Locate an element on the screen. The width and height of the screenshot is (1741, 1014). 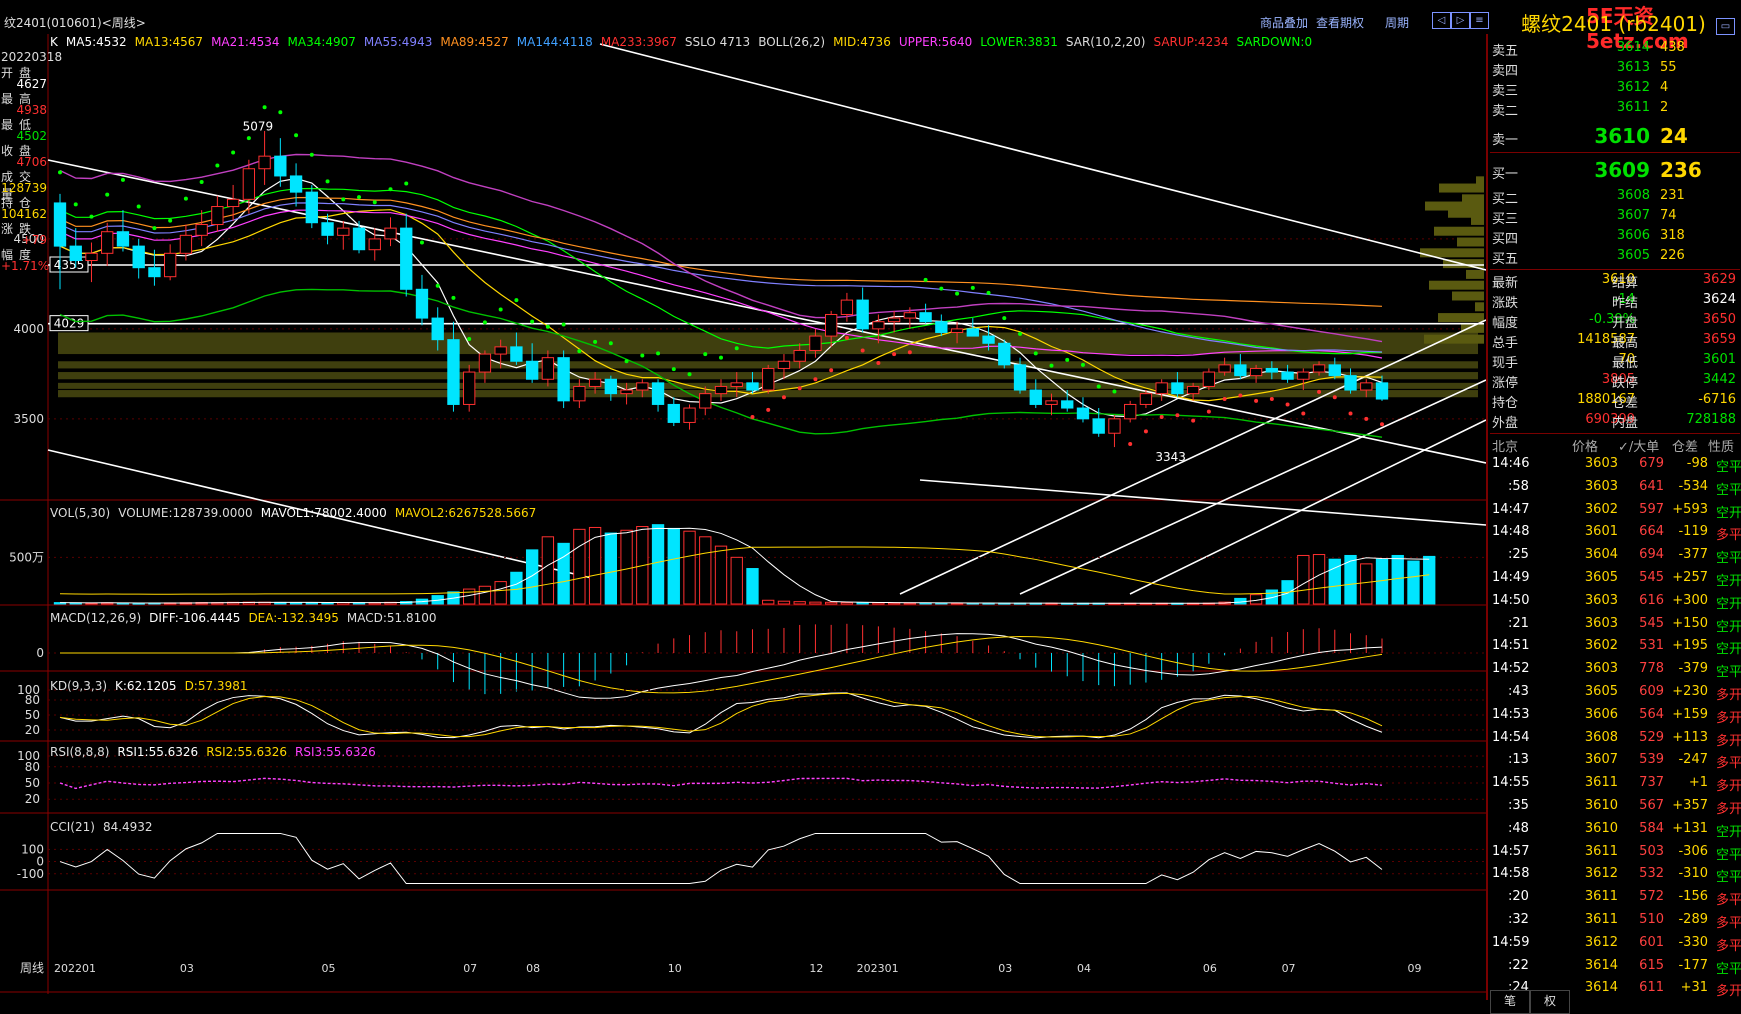
stat-row: 涨跌 -14 昨结 3624 is located at coordinates (1615, 302).